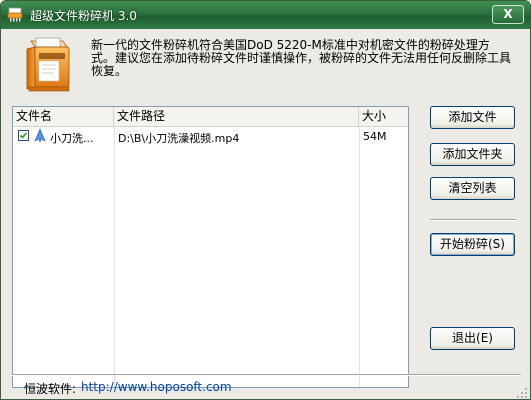  I want to click on add-folder-button: 添加文件夹, so click(472, 154).